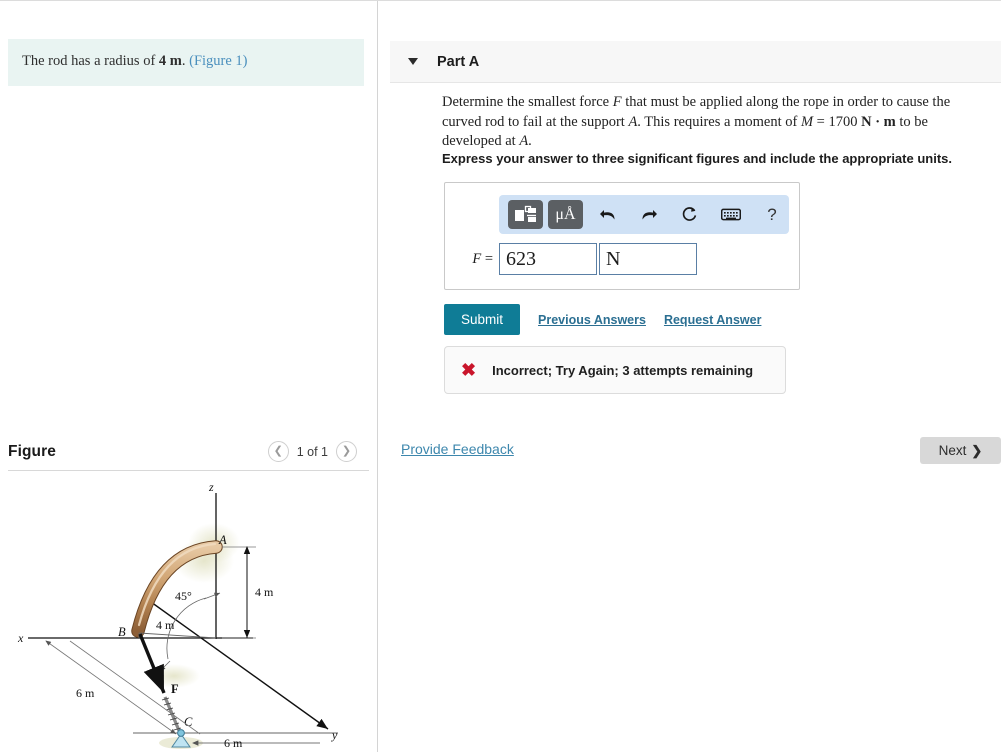 The image size is (1001, 752). What do you see at coordinates (334, 735) in the screenshot?
I see `axis-y-label: y` at bounding box center [334, 735].